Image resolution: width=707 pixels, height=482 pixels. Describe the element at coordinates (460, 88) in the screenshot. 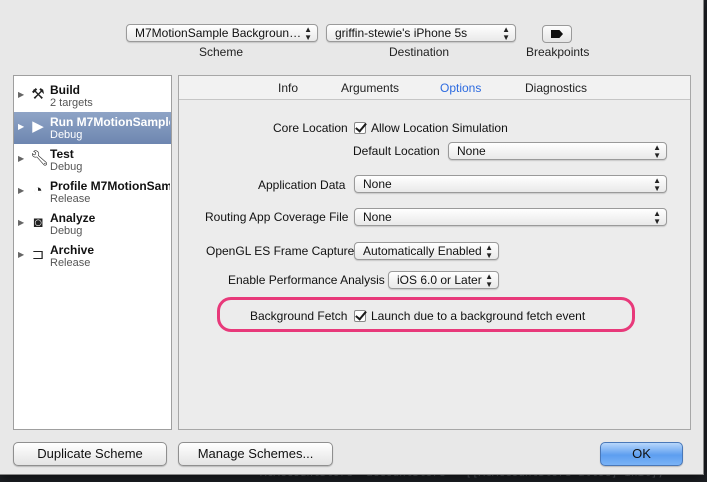

I see `tab-options: Options` at that location.